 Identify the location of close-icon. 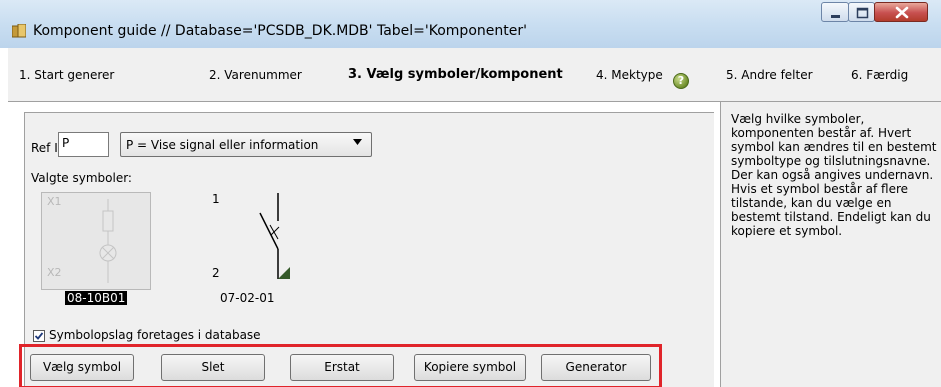
(902, 12).